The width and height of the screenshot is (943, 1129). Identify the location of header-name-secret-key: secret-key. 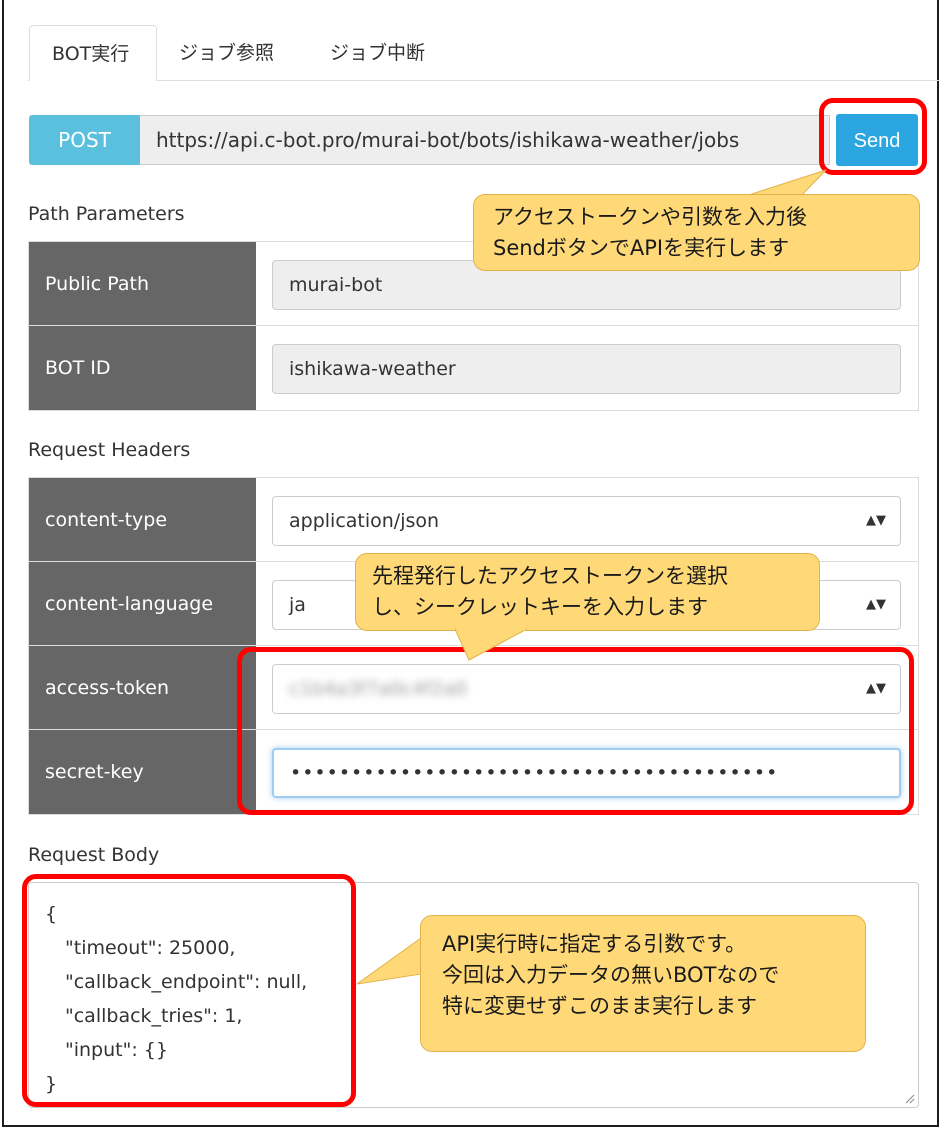
(142, 772).